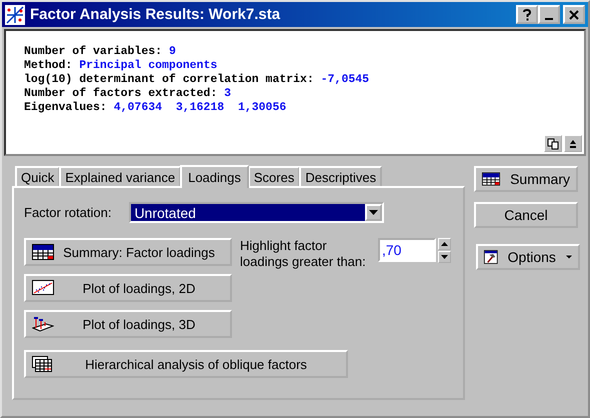 Image resolution: width=590 pixels, height=418 pixels. Describe the element at coordinates (100, 52) in the screenshot. I see `result-line: Number of variables: 9` at that location.